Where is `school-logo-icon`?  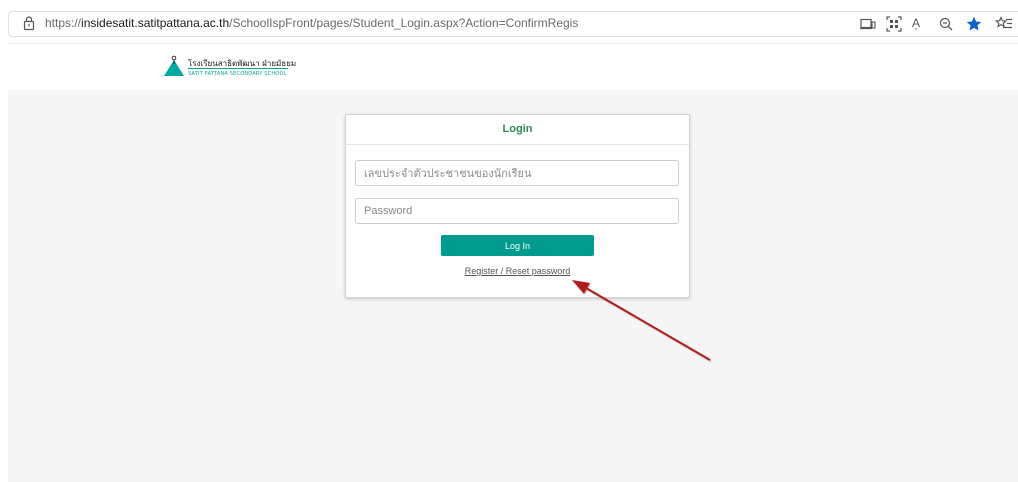 school-logo-icon is located at coordinates (174, 66).